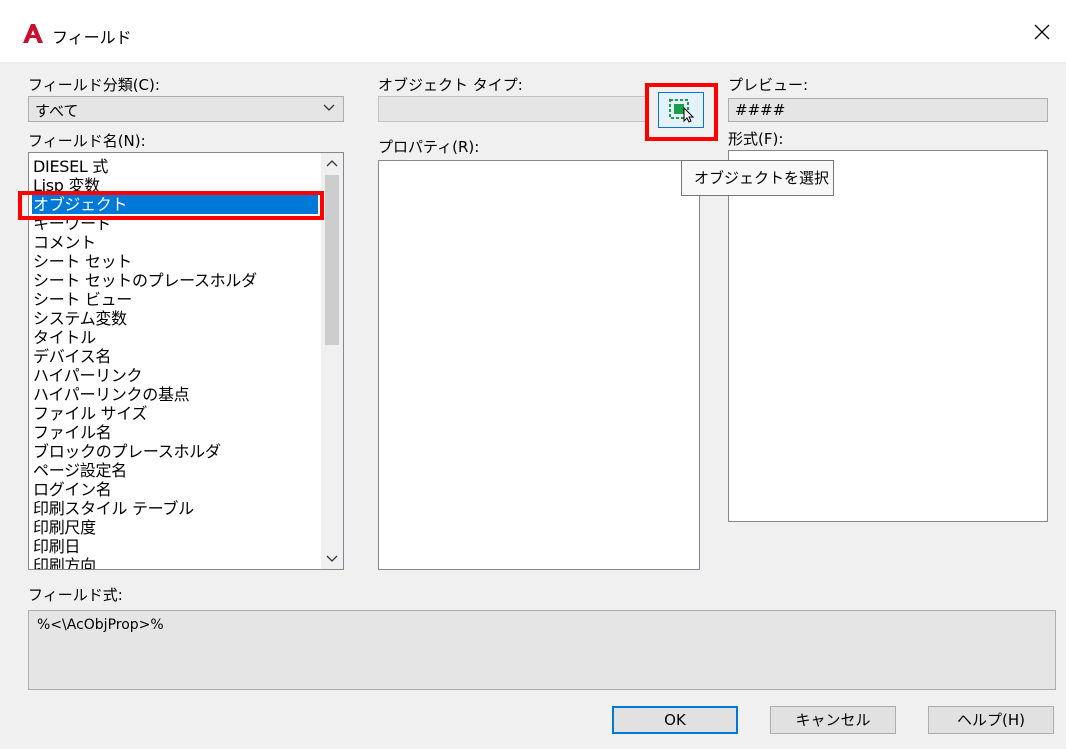 The width and height of the screenshot is (1066, 749). I want to click on ok-button: OK, so click(675, 720).